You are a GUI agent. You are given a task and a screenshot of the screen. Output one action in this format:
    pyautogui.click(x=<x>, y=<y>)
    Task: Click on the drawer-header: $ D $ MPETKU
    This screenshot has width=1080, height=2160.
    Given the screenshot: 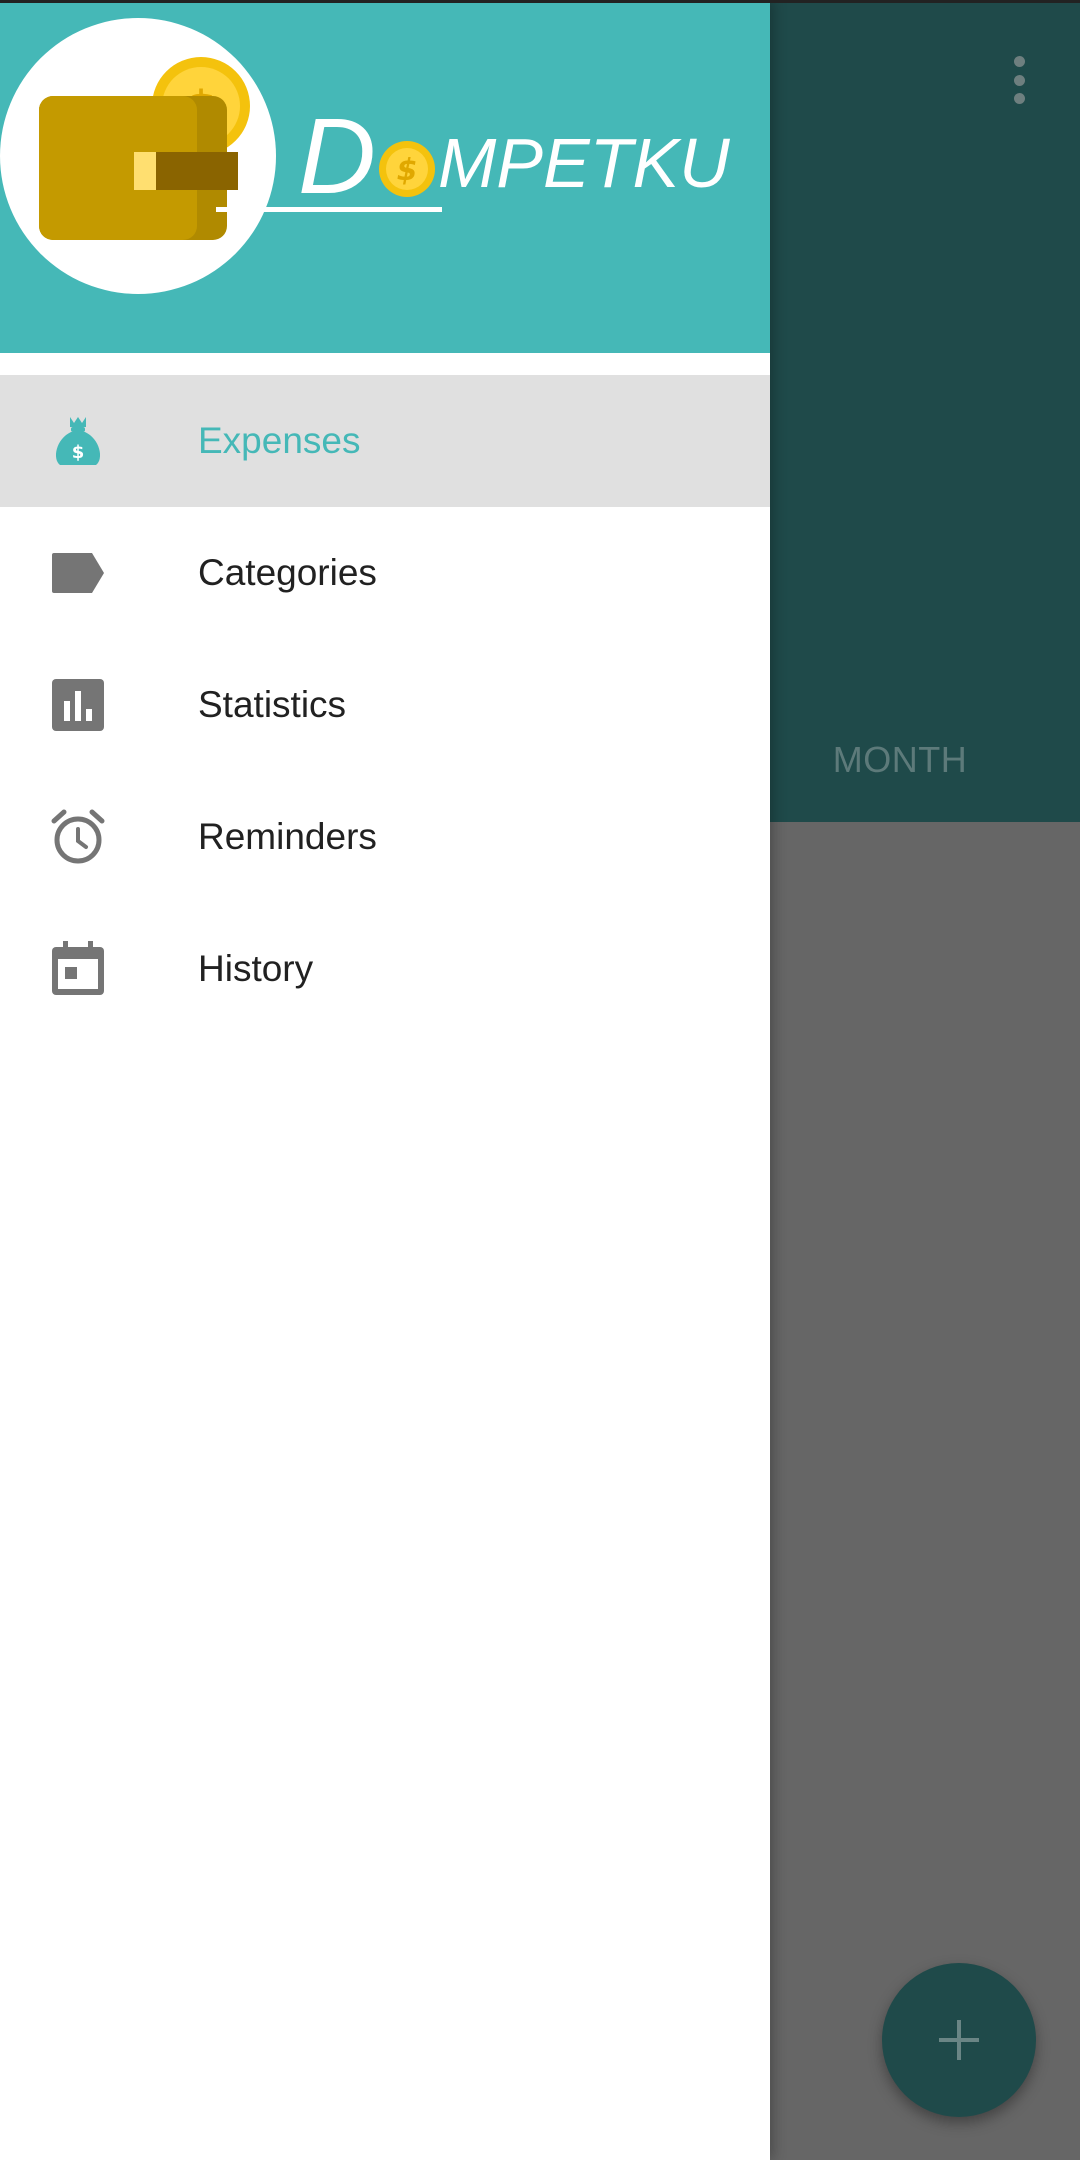 What is the action you would take?
    pyautogui.click(x=385, y=176)
    